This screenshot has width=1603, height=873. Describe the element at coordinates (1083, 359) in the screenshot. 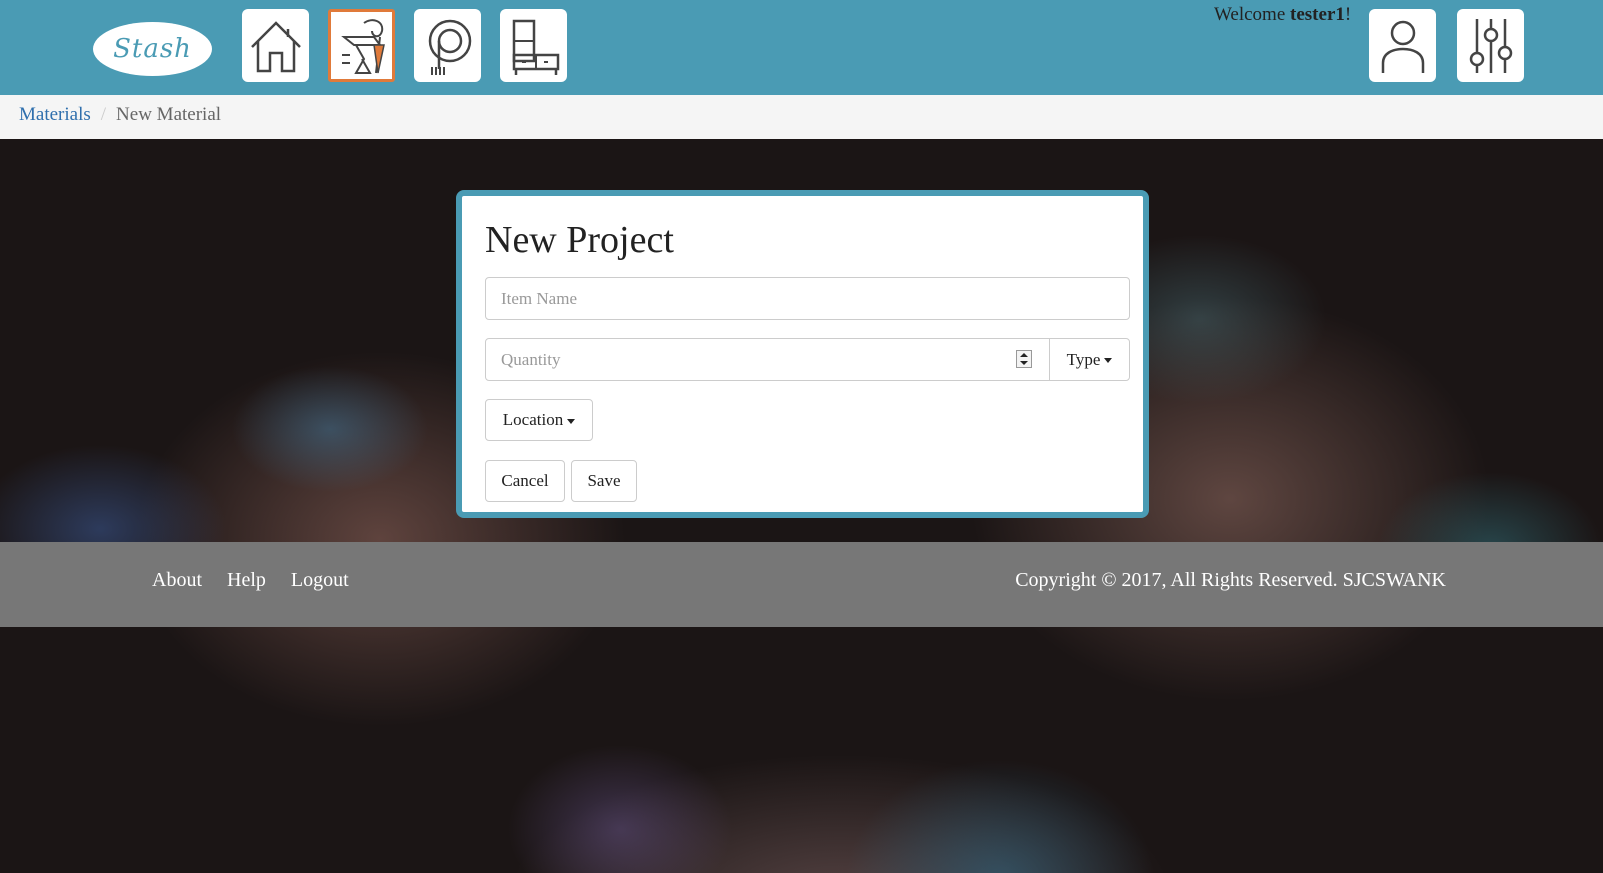

I see `type-label: Type` at that location.